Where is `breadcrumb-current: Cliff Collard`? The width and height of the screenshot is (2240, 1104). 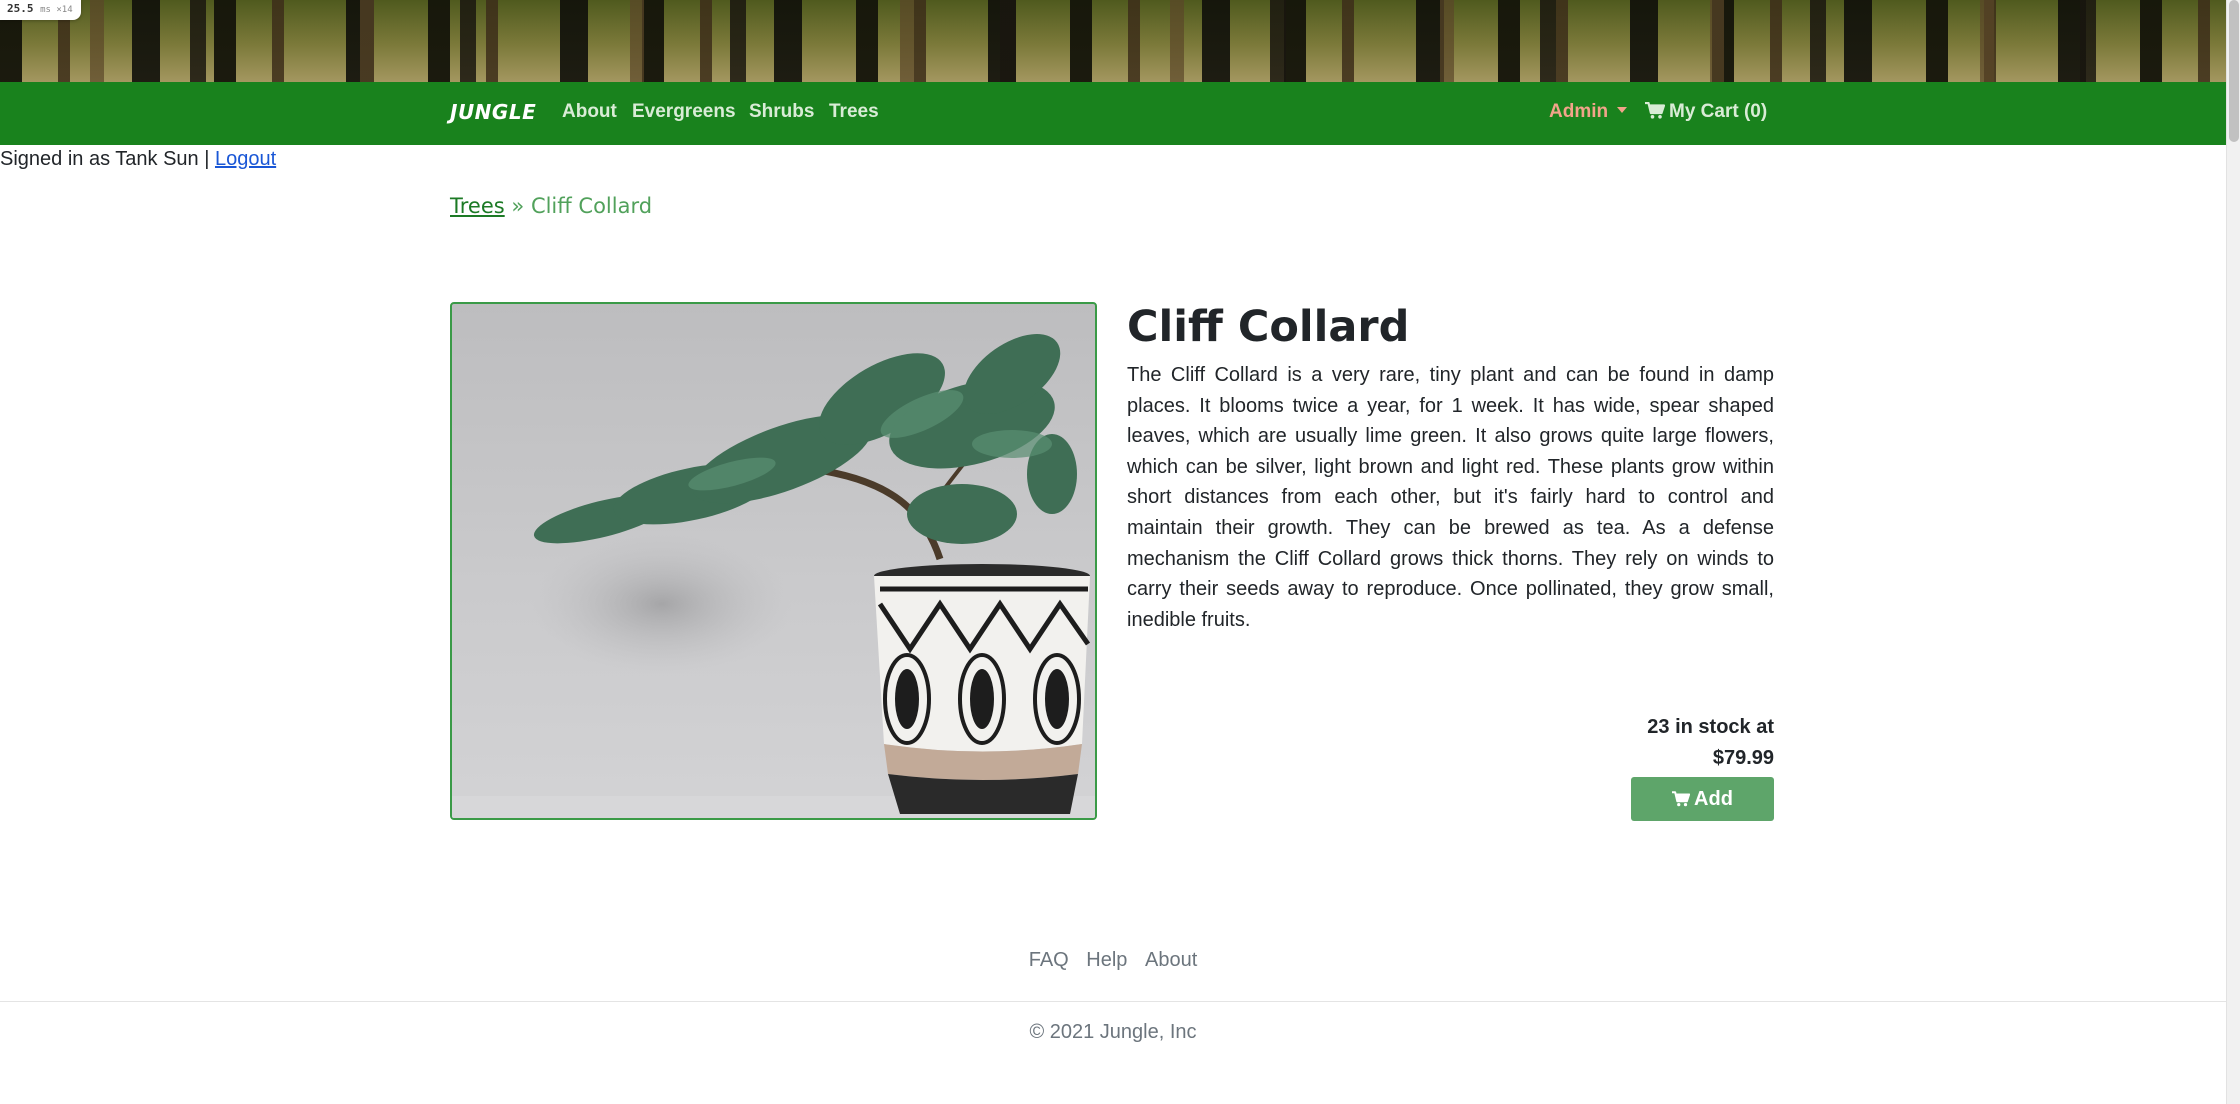
breadcrumb-current: Cliff Collard is located at coordinates (591, 206).